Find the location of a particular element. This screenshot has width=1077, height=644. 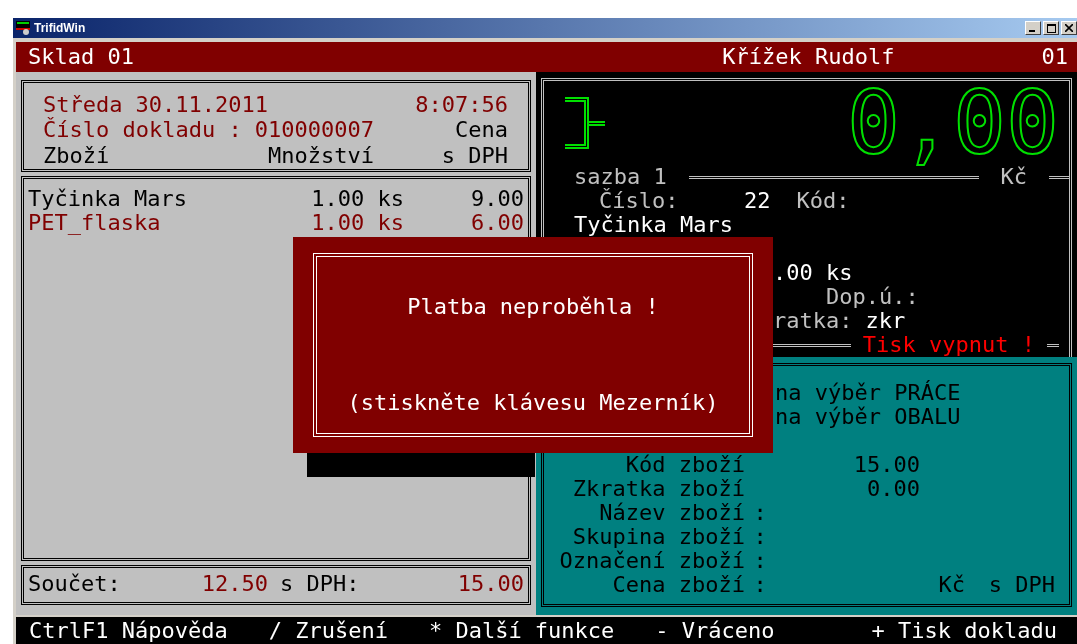

column-heading: Množství is located at coordinates (320, 156).